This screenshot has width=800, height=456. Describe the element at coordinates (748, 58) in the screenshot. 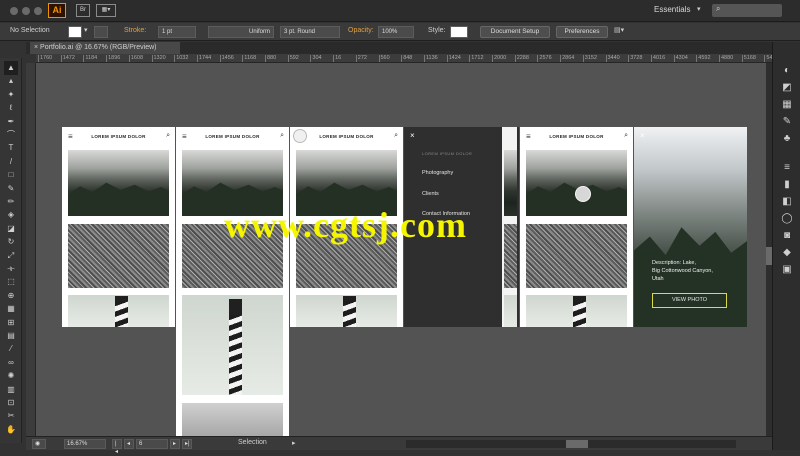

I see `ruler-tick-label: 5168` at that location.